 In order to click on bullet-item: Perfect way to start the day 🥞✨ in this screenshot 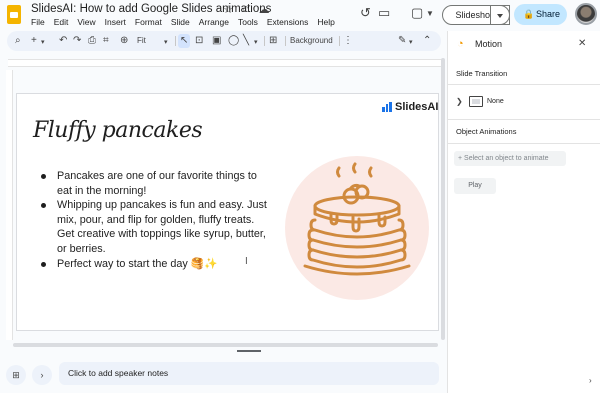, I will do `click(154, 264)`.